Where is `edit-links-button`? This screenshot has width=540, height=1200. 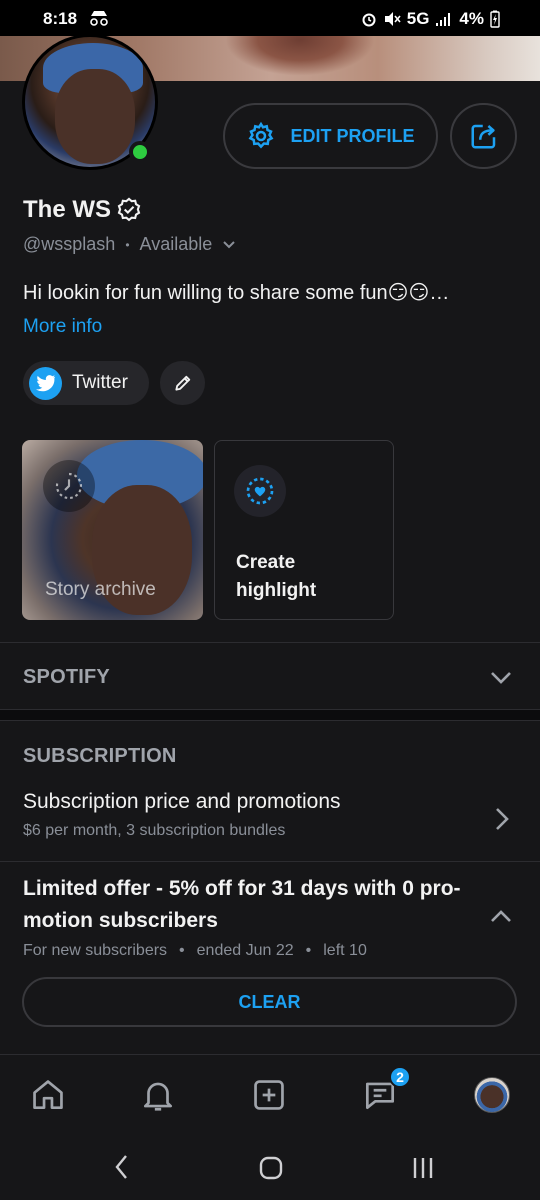 edit-links-button is located at coordinates (182, 383).